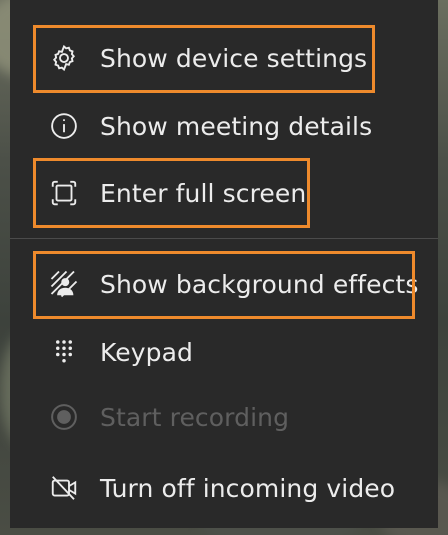 Image resolution: width=448 pixels, height=535 pixels. Describe the element at coordinates (64, 417) in the screenshot. I see `record-icon` at that location.